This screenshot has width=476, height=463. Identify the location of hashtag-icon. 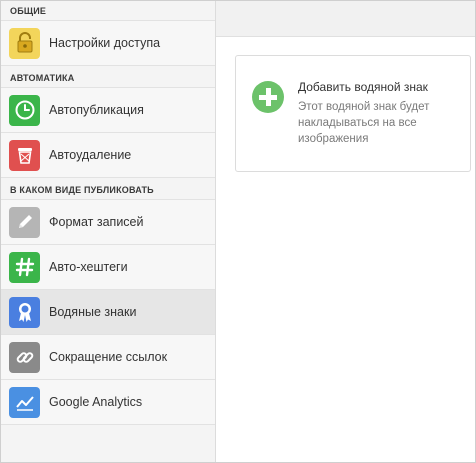
(24, 267).